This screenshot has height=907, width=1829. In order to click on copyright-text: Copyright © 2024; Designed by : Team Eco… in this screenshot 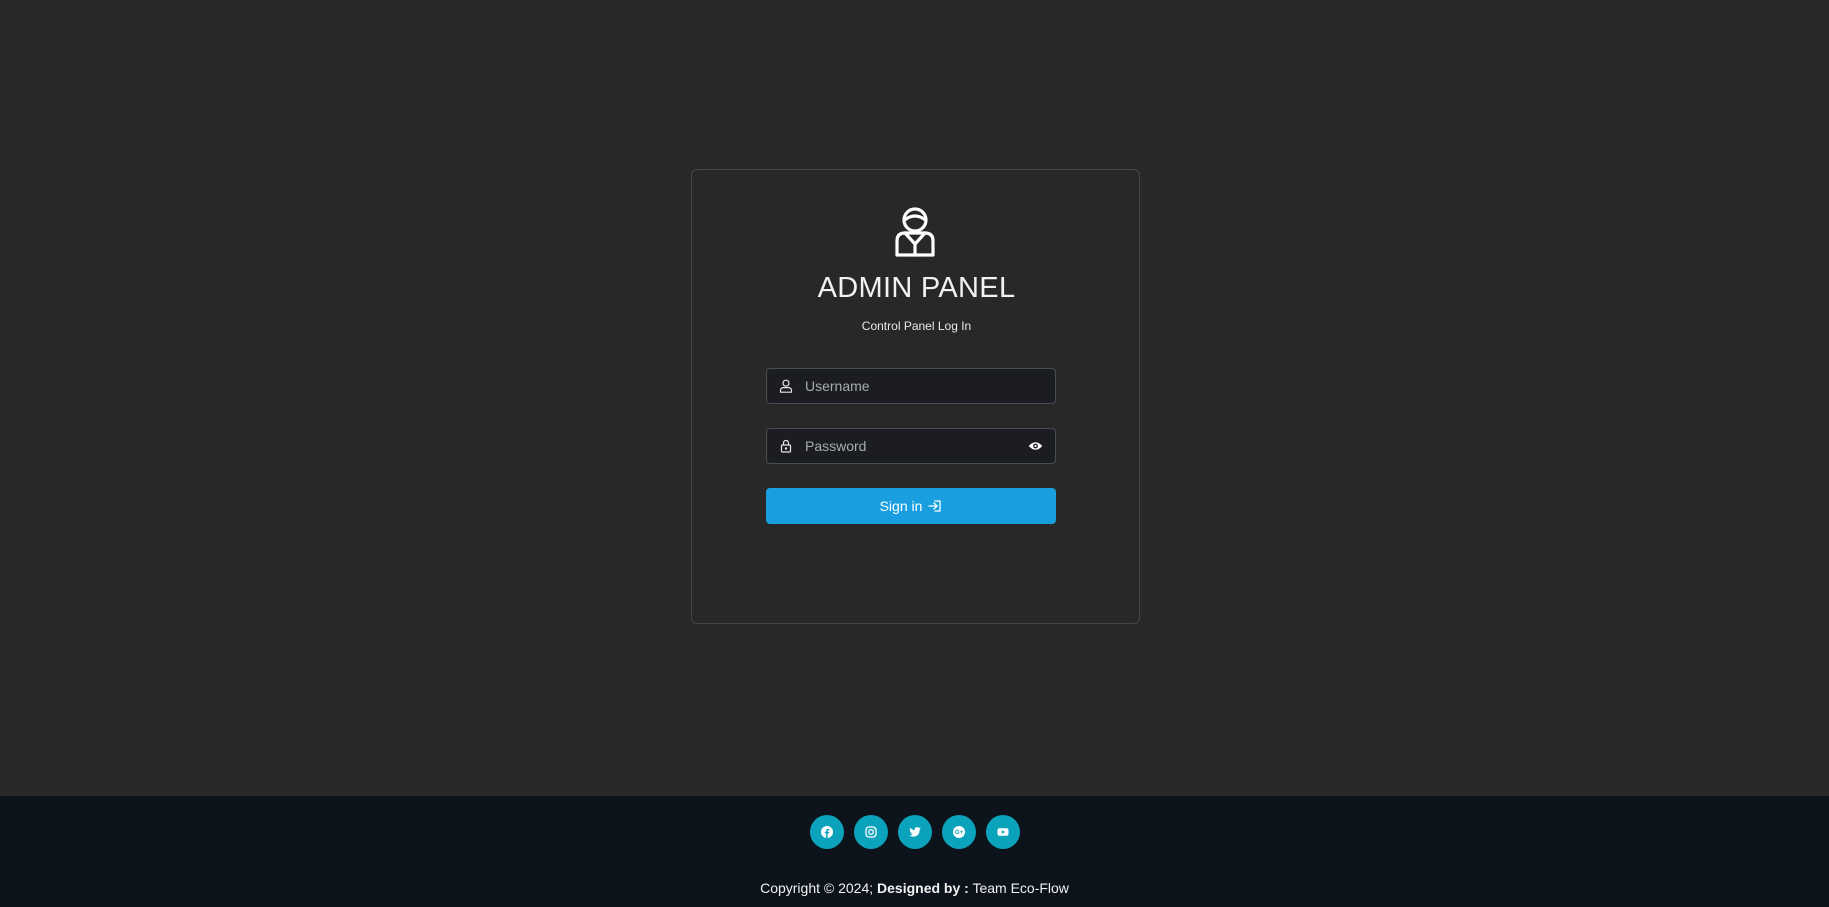, I will do `click(914, 888)`.